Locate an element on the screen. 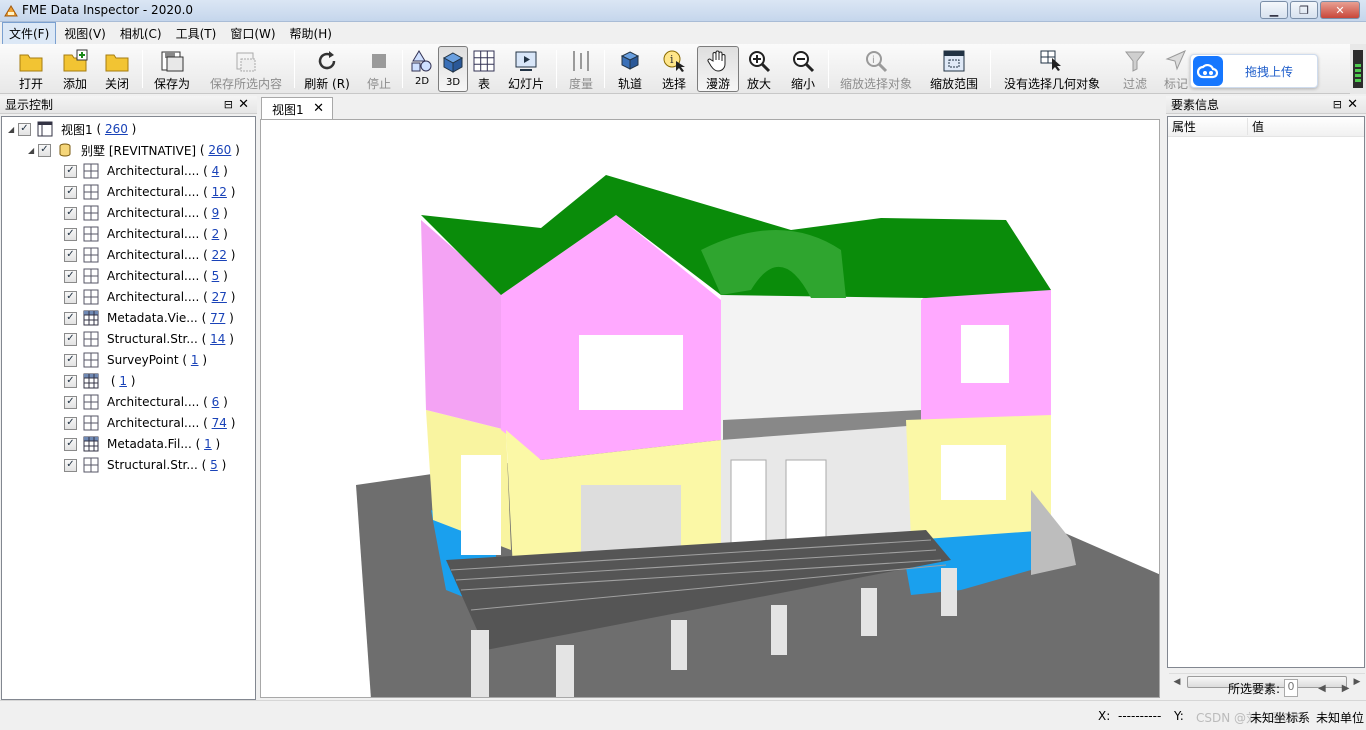 The height and width of the screenshot is (730, 1366). menu-view: 视图(V) is located at coordinates (85, 33).